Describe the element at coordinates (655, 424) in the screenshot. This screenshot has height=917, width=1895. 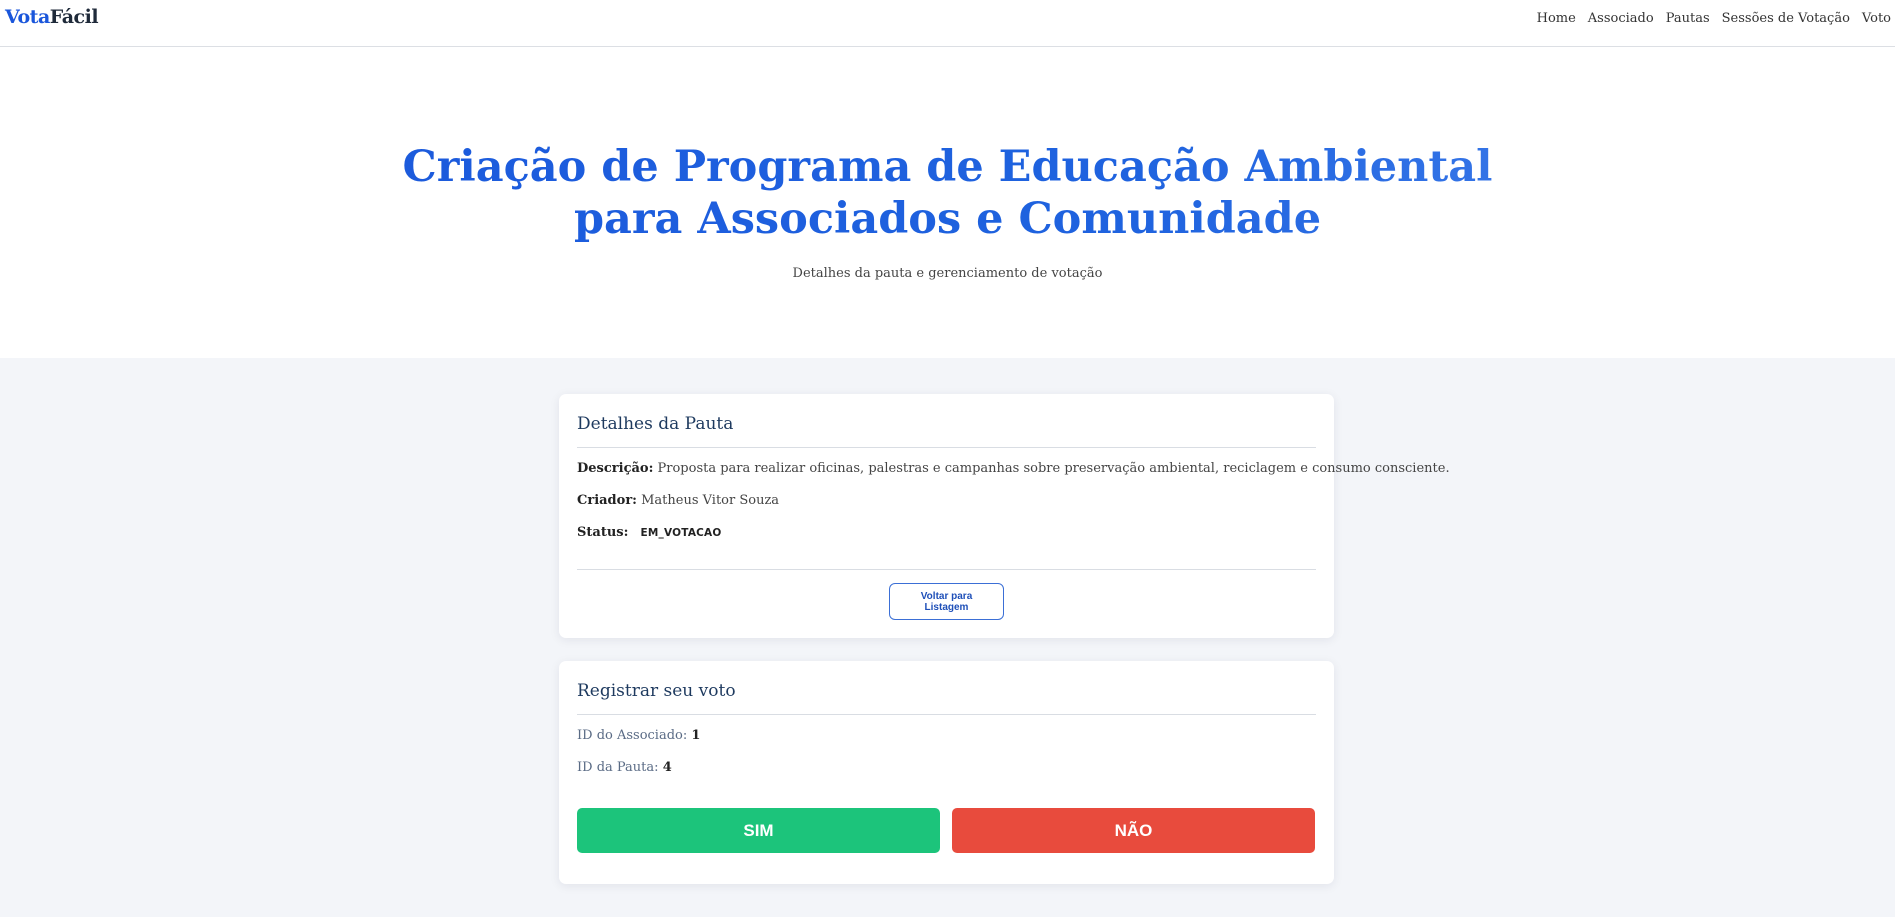
I see `details-card-title: Detalhes da Pauta` at that location.